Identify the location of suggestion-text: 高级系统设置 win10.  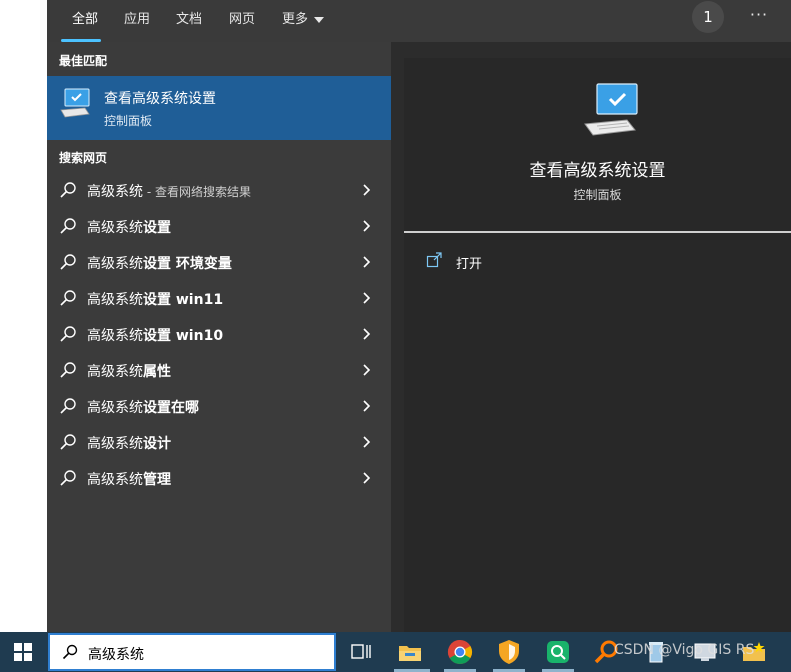
(155, 335).